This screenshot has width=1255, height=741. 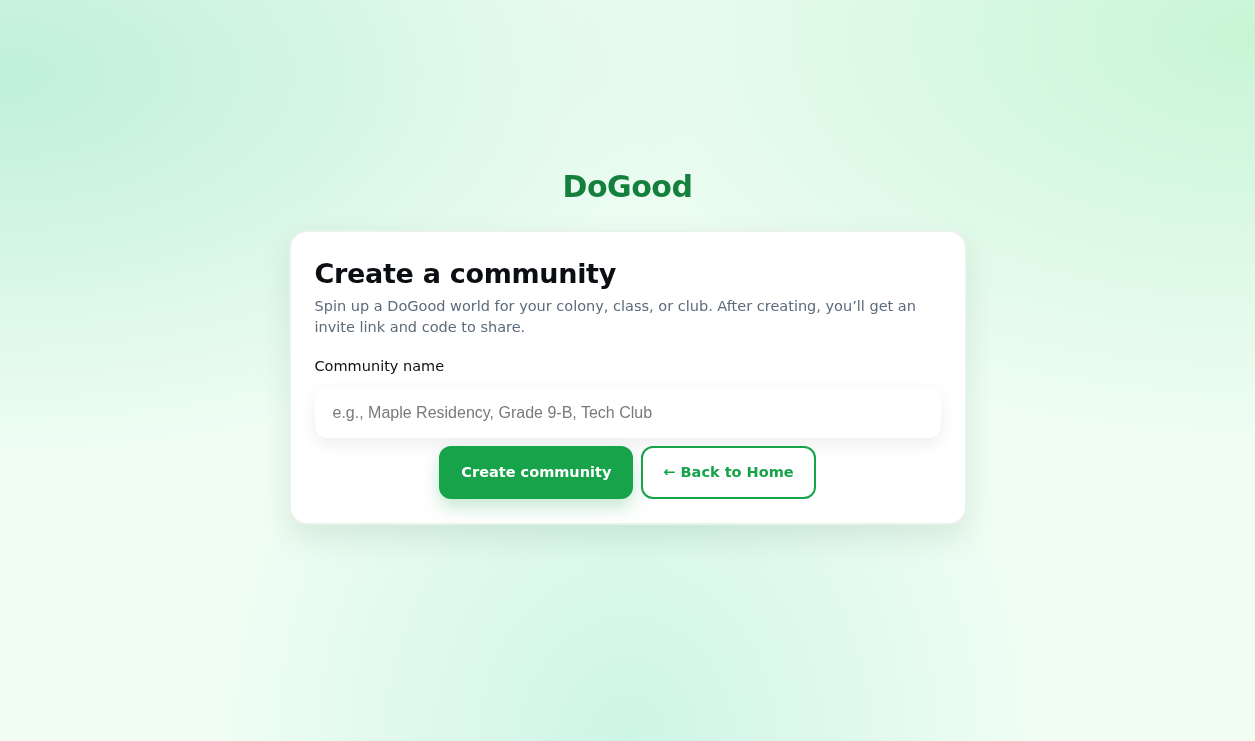 I want to click on card-title: Create a community, so click(x=466, y=274).